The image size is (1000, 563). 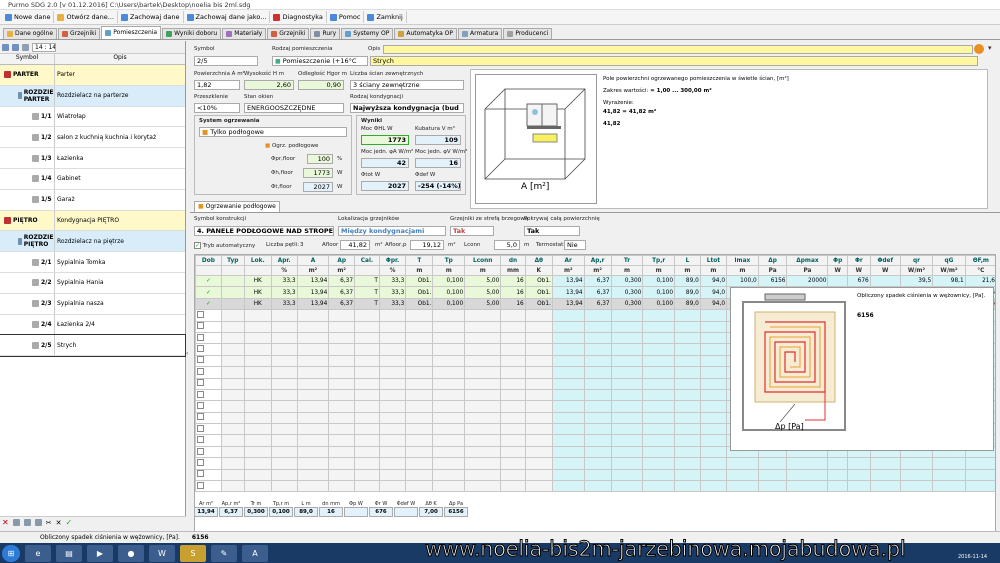 What do you see at coordinates (568, 304) in the screenshot?
I see `grid-cell: 13,94` at bounding box center [568, 304].